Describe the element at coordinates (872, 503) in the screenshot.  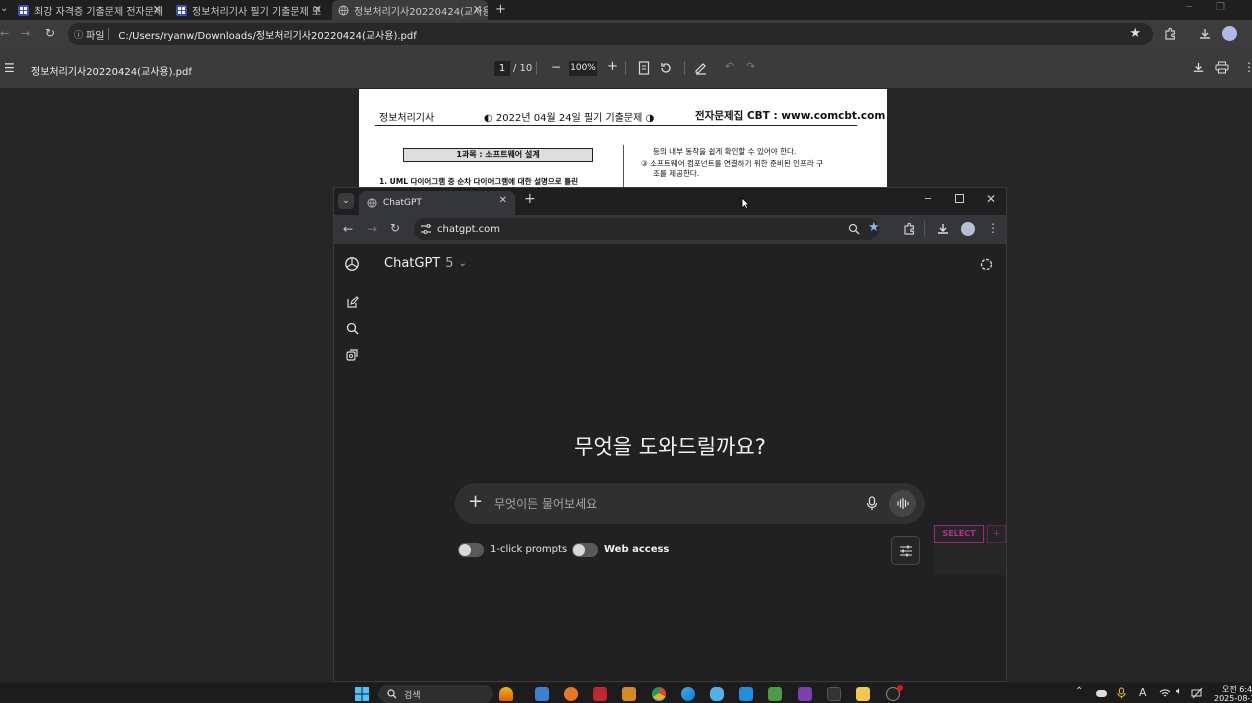
I see `microphone-icon` at that location.